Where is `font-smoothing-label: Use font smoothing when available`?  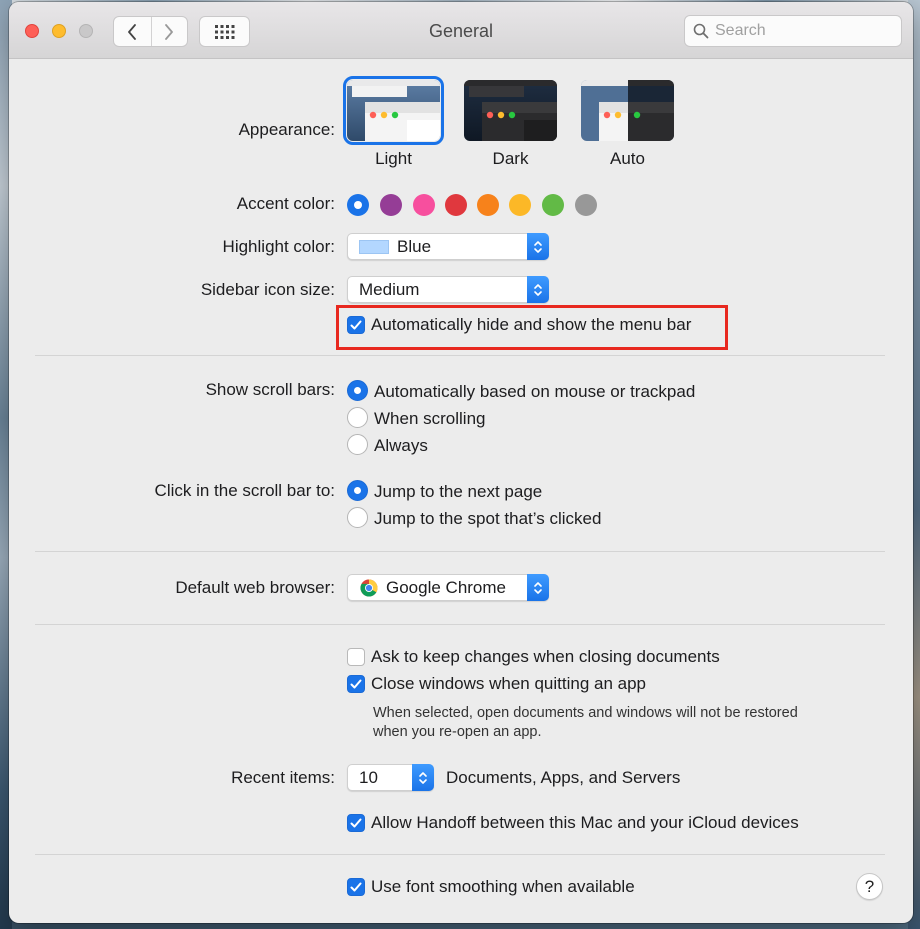 font-smoothing-label: Use font smoothing when available is located at coordinates (503, 886).